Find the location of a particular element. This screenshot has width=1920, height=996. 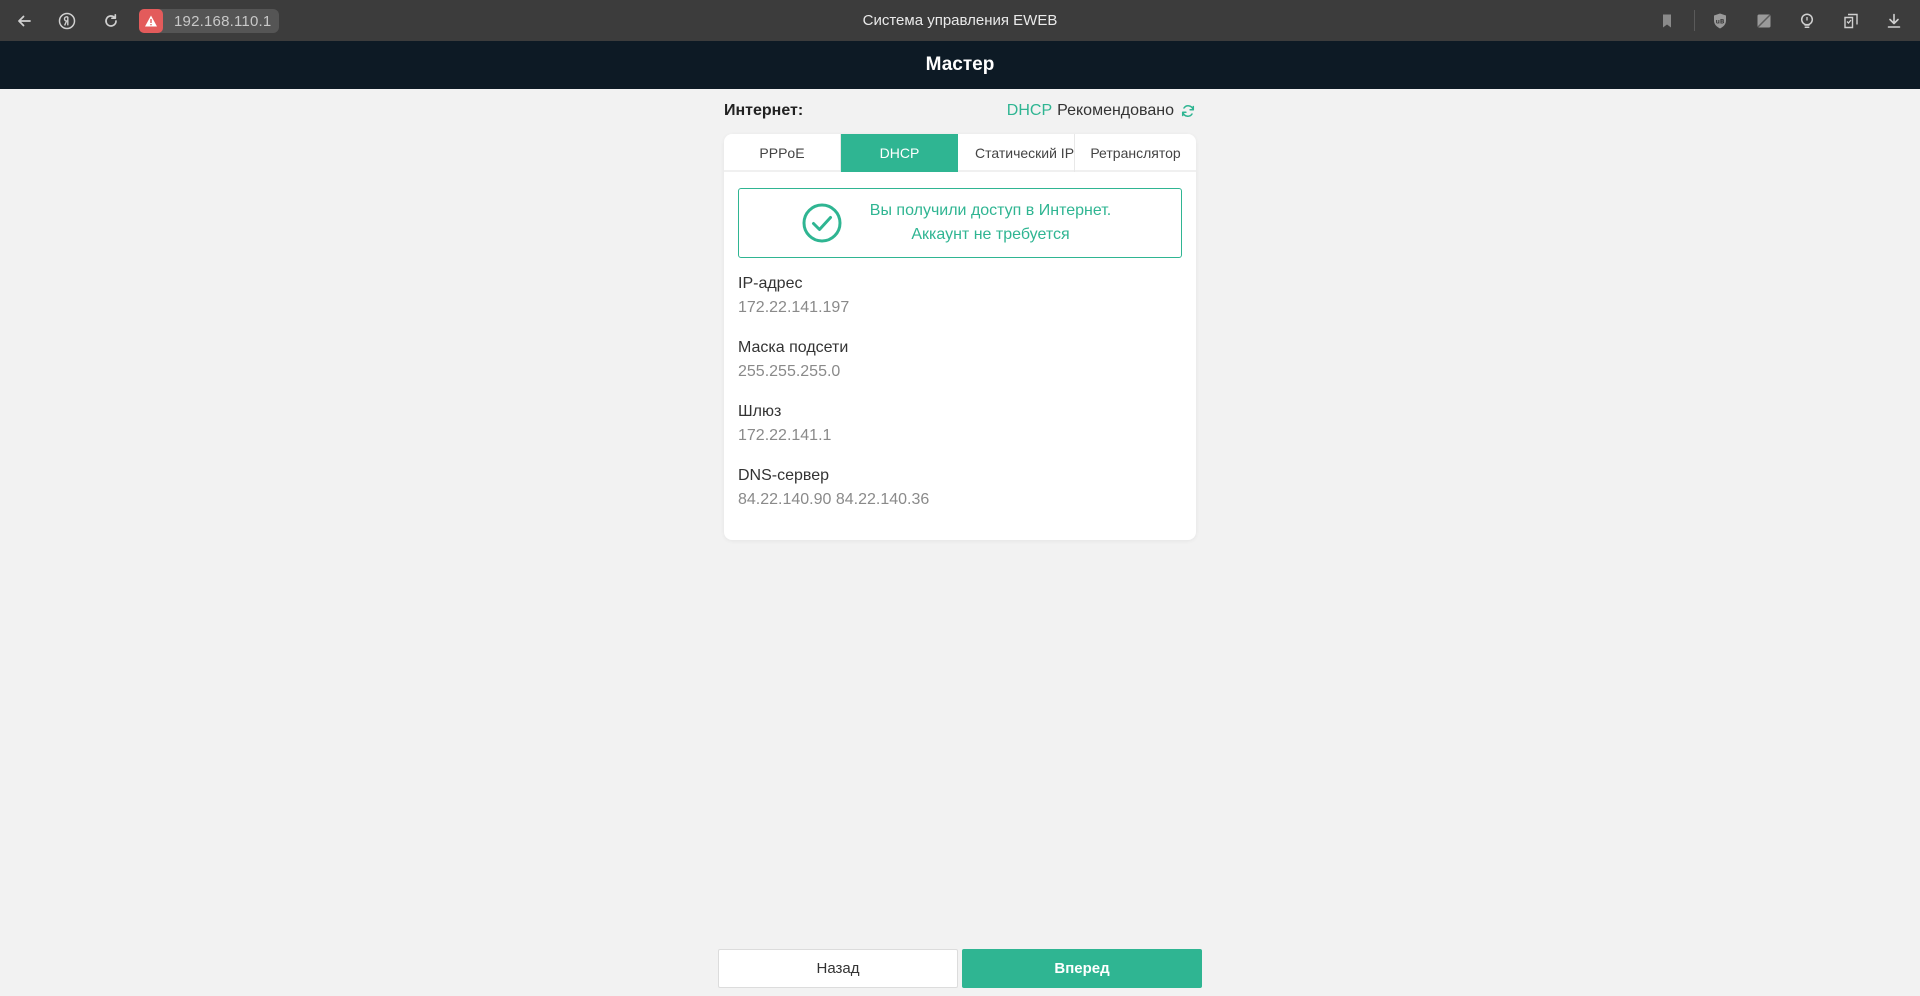

app-header: Мастер is located at coordinates (960, 65).